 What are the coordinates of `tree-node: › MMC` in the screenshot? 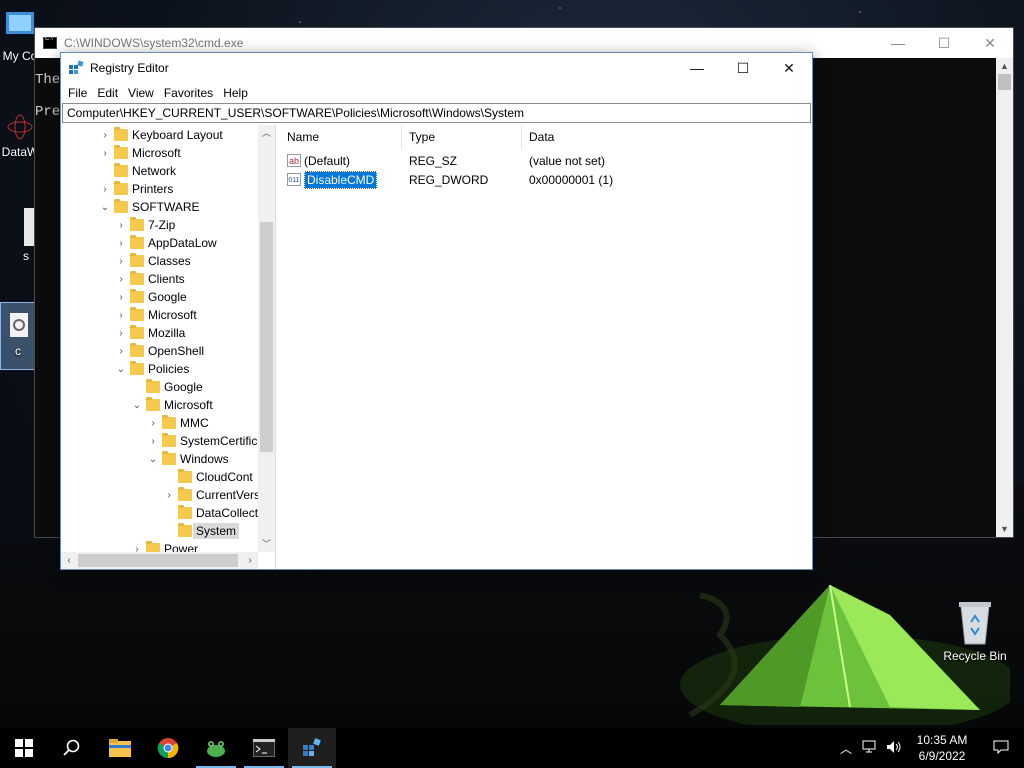 It's located at (178, 423).